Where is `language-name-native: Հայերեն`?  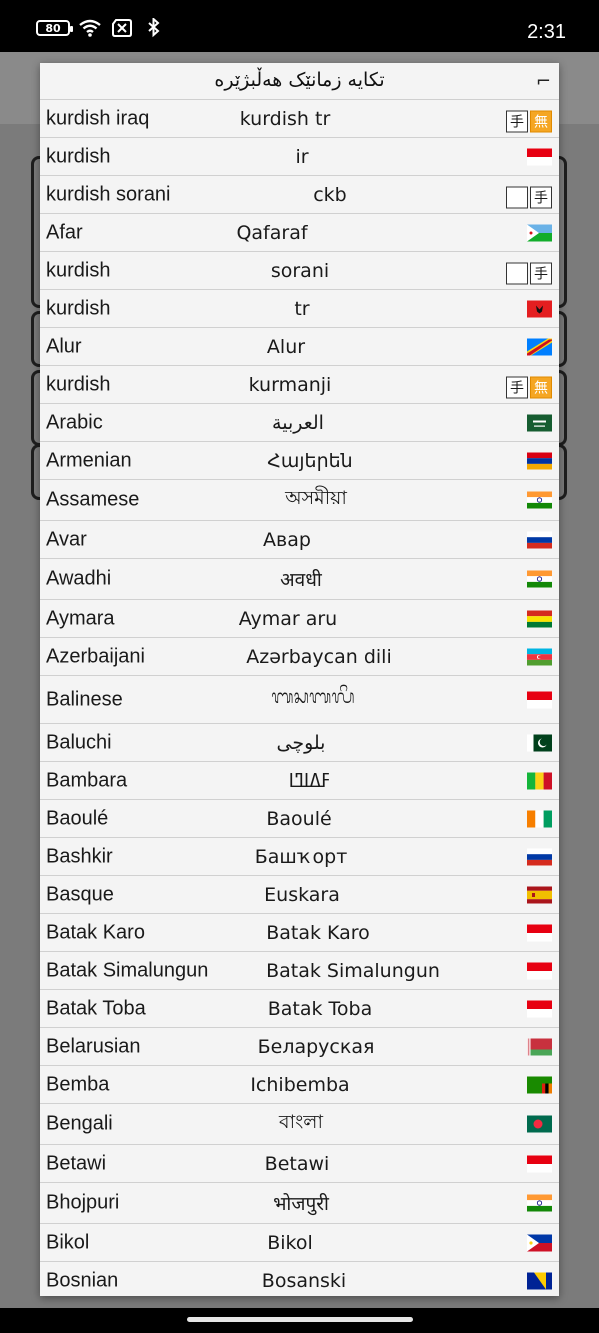
language-name-native: Հայերեն is located at coordinates (310, 460).